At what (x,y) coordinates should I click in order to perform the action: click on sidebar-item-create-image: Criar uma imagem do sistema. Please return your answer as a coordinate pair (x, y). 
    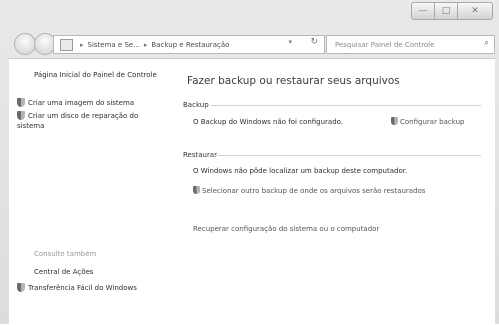
    Looking at the image, I should click on (92, 103).